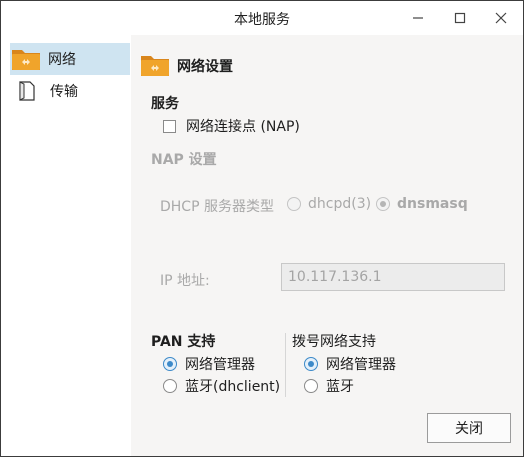 Image resolution: width=524 pixels, height=457 pixels. Describe the element at coordinates (262, 18) in the screenshot. I see `title-bar: 本地服务` at that location.